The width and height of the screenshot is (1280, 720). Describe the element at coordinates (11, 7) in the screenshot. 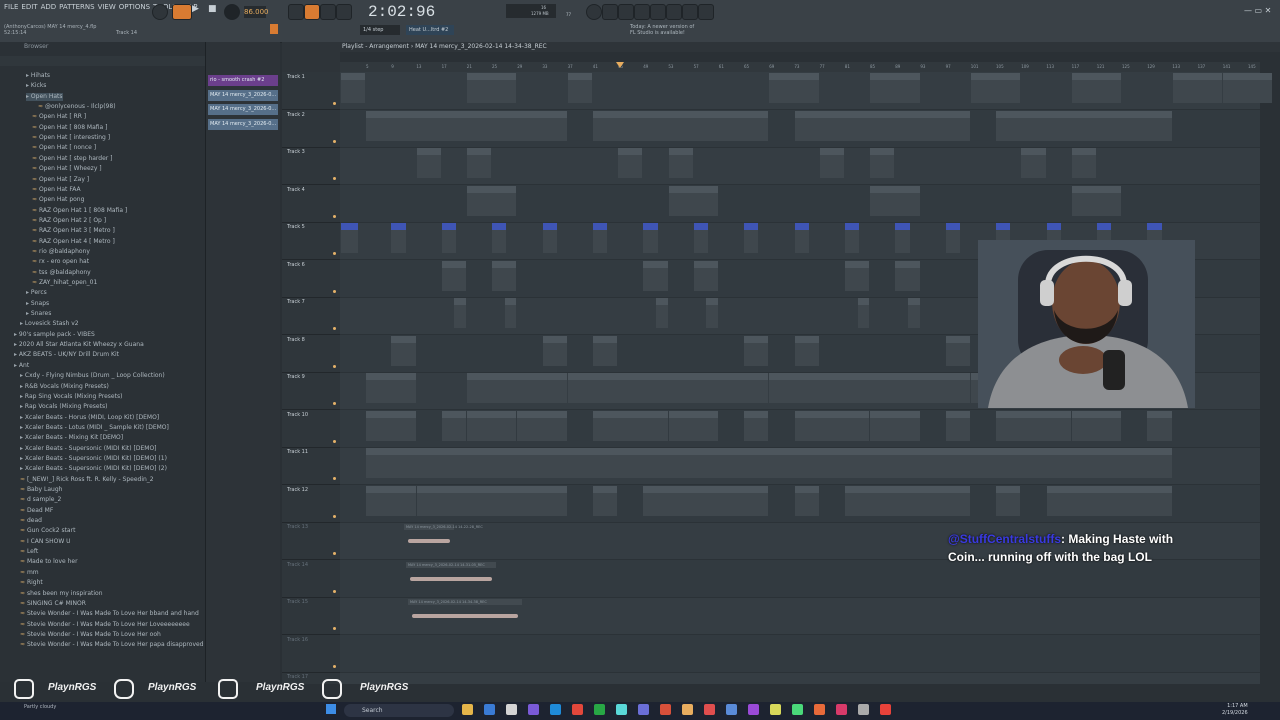

I see `menu-file: FILE` at that location.